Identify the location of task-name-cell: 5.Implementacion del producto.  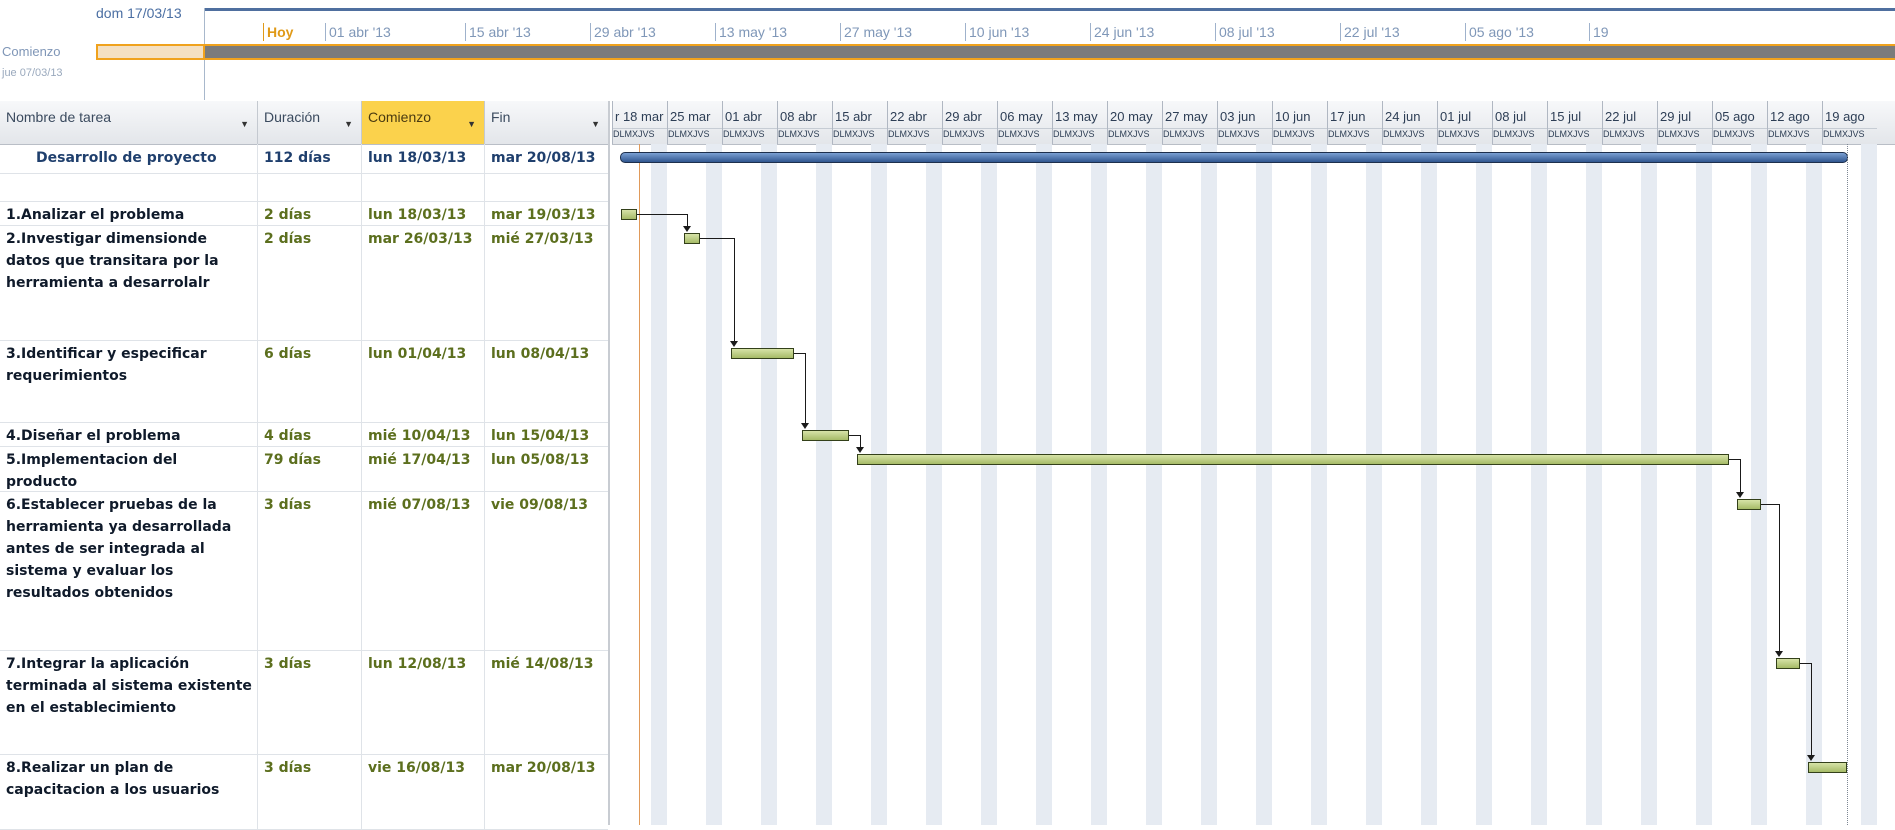
(129, 468).